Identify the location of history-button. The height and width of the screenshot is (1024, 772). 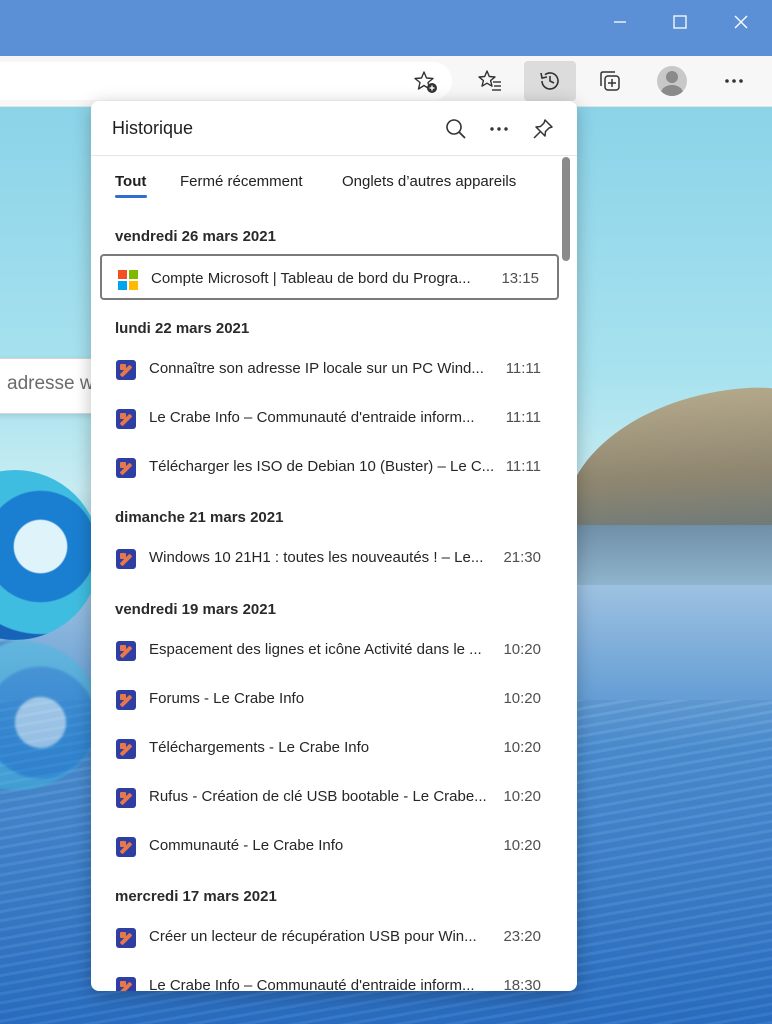
(550, 81).